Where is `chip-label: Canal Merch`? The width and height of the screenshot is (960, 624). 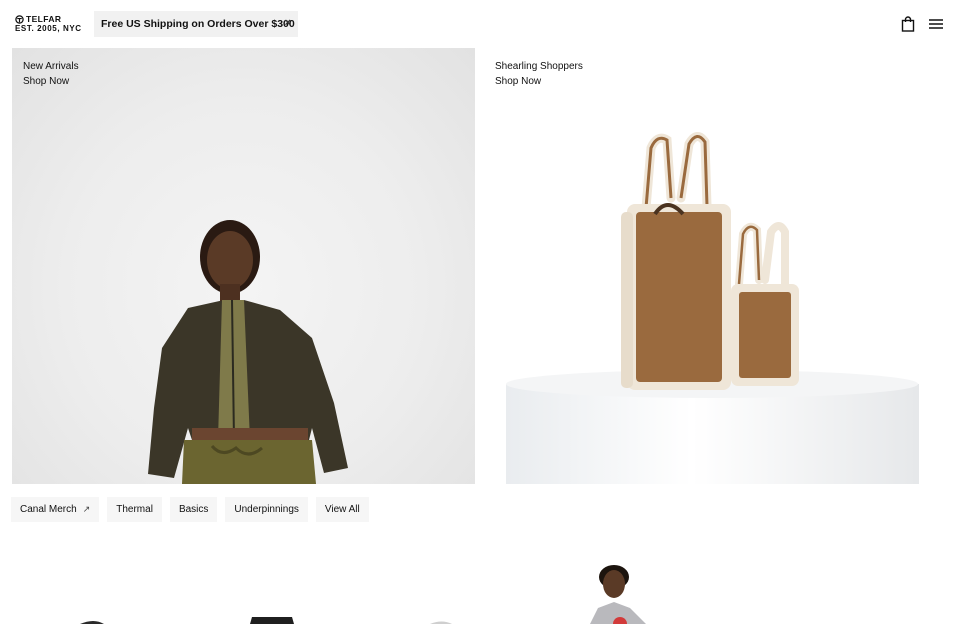 chip-label: Canal Merch is located at coordinates (48, 509).